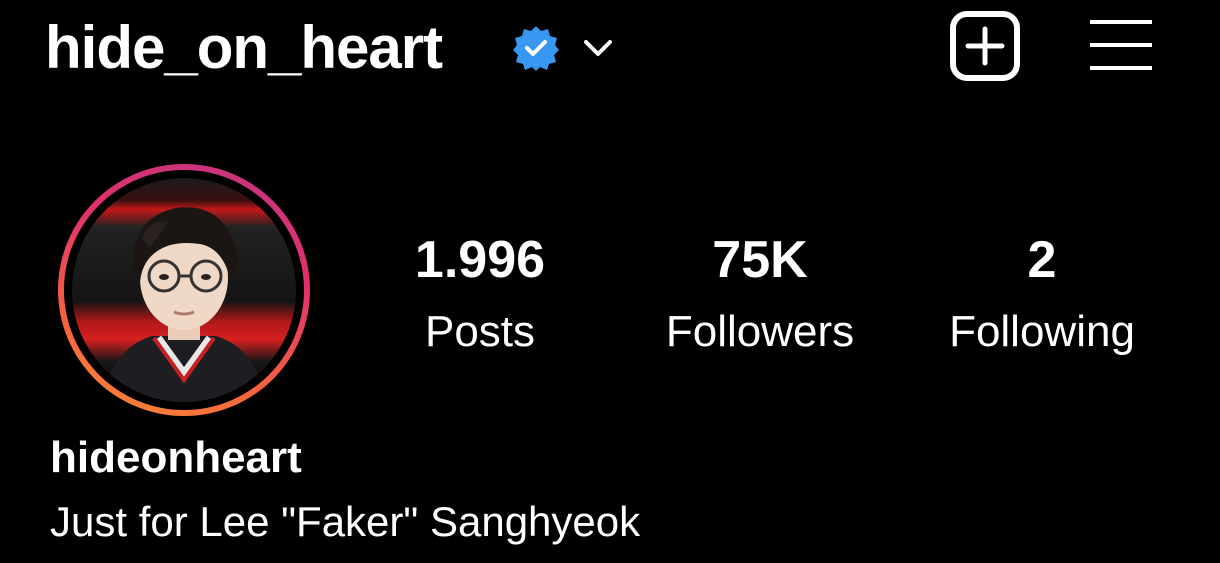 The height and width of the screenshot is (563, 1220). What do you see at coordinates (1042, 295) in the screenshot?
I see `stat-following: 2 Following` at bounding box center [1042, 295].